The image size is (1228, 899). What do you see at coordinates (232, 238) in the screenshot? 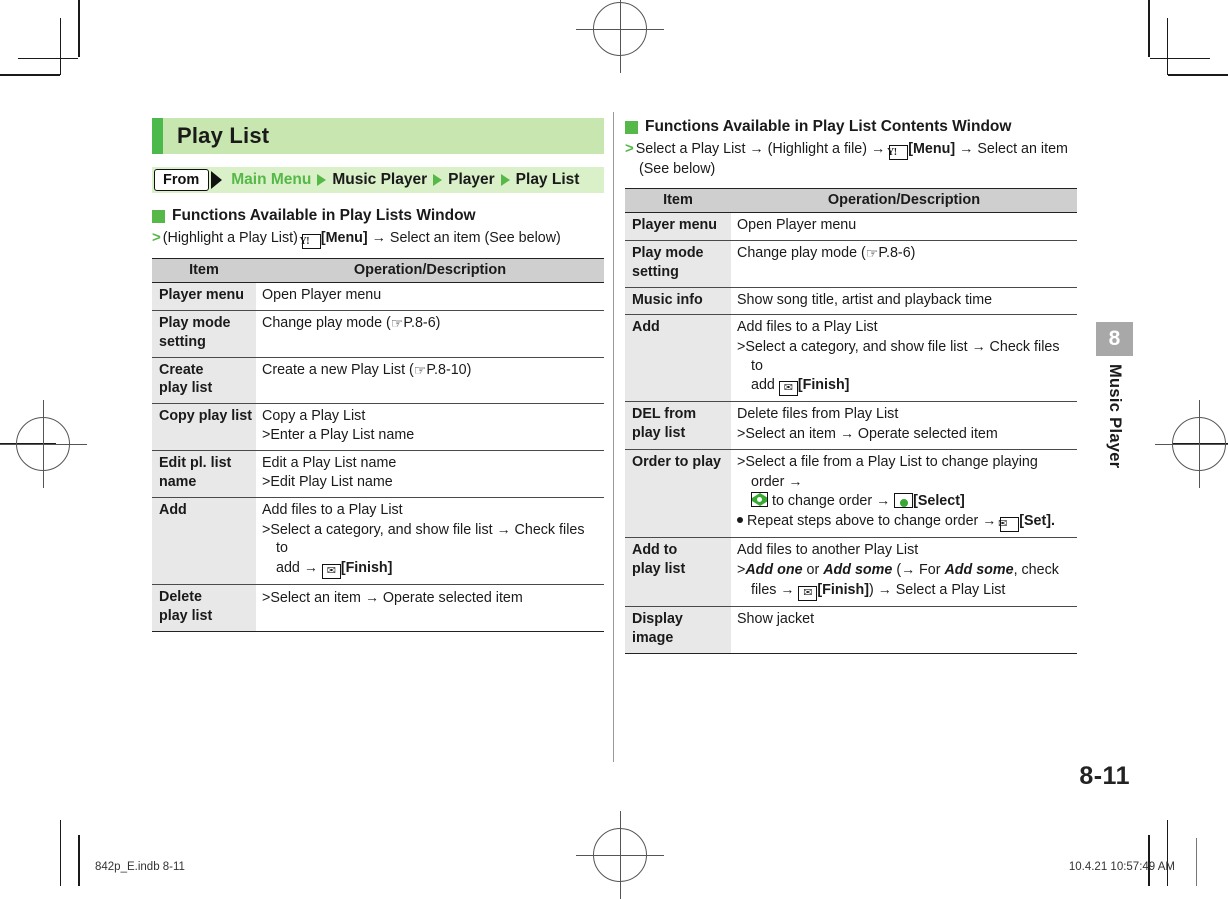
I see `left-step-pre: (Highlight a Play List)` at bounding box center [232, 238].